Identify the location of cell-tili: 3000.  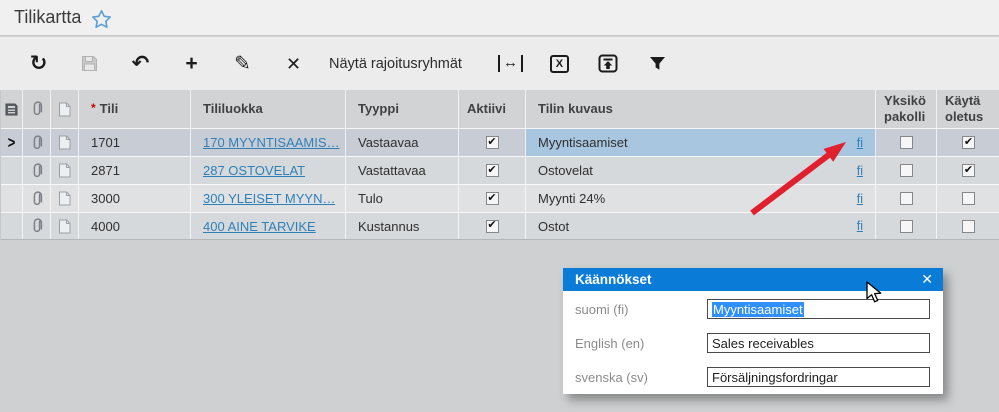
(135, 198).